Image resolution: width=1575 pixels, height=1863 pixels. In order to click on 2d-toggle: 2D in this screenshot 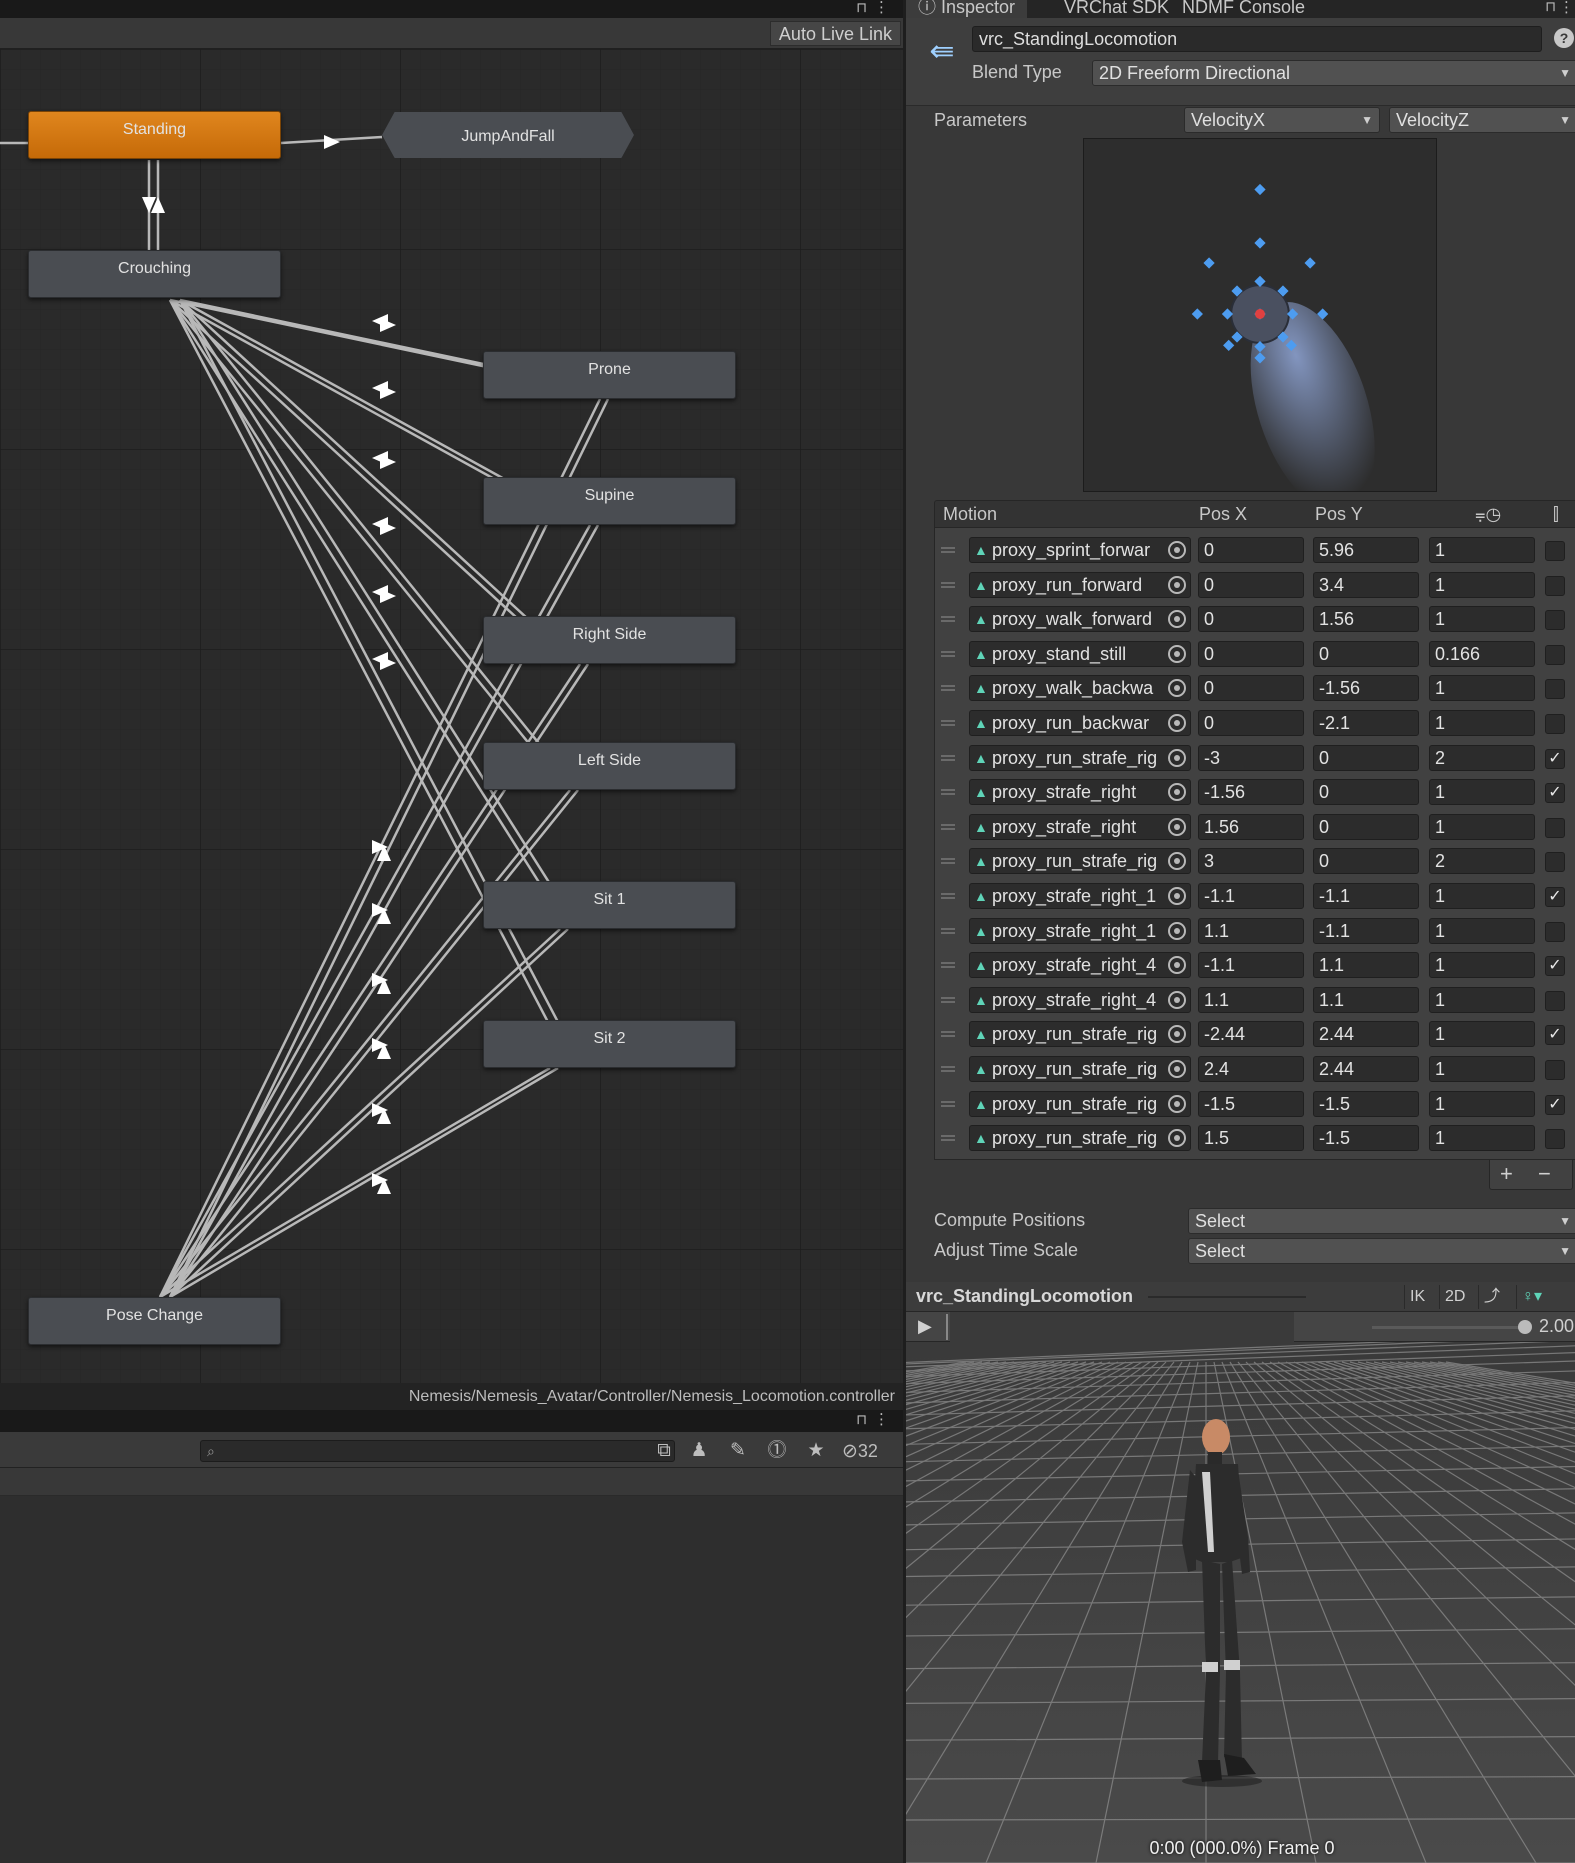, I will do `click(1454, 1297)`.